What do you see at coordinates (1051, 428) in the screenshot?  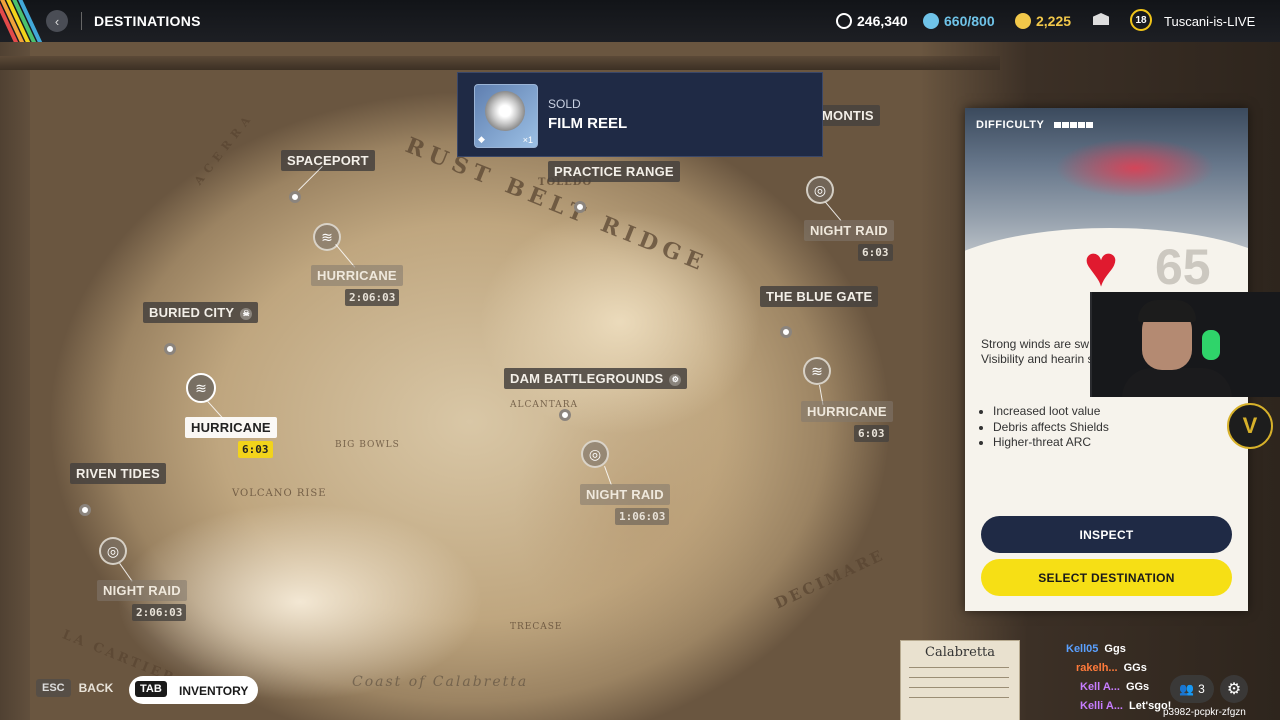 I see `modifier-item: Debris affects Shields` at bounding box center [1051, 428].